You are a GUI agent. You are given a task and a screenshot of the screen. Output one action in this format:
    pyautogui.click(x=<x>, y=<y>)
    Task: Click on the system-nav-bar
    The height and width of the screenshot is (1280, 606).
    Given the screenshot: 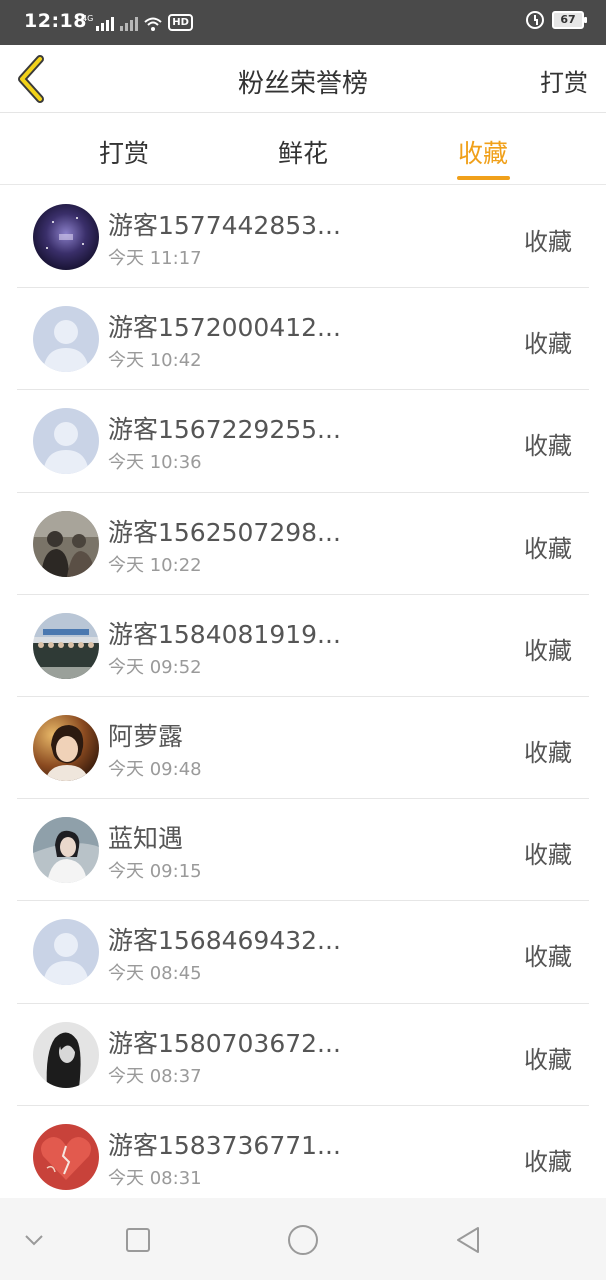 What is the action you would take?
    pyautogui.click(x=303, y=1239)
    